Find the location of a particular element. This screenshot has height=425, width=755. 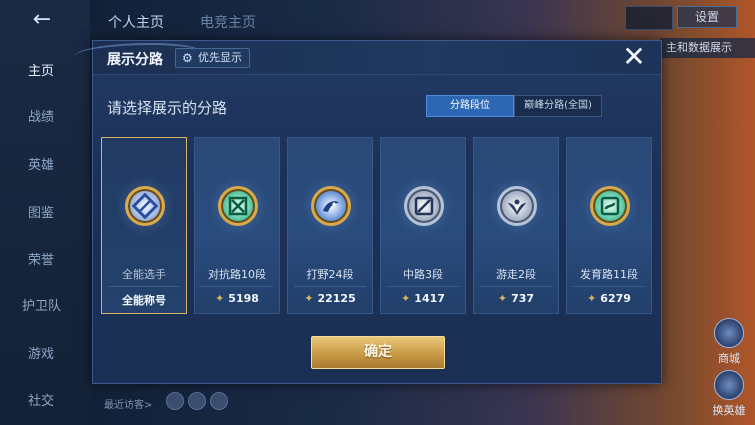

lane-card-farm: 发育路11段 ✦ 6279 is located at coordinates (609, 225).